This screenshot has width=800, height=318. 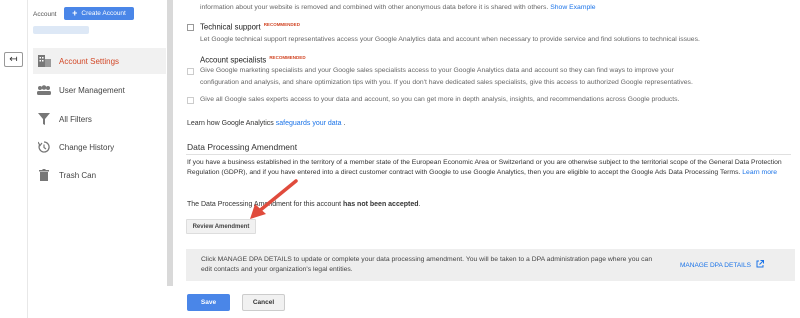 I want to click on sidebar-item-account-settings: Account Settings, so click(x=99, y=61).